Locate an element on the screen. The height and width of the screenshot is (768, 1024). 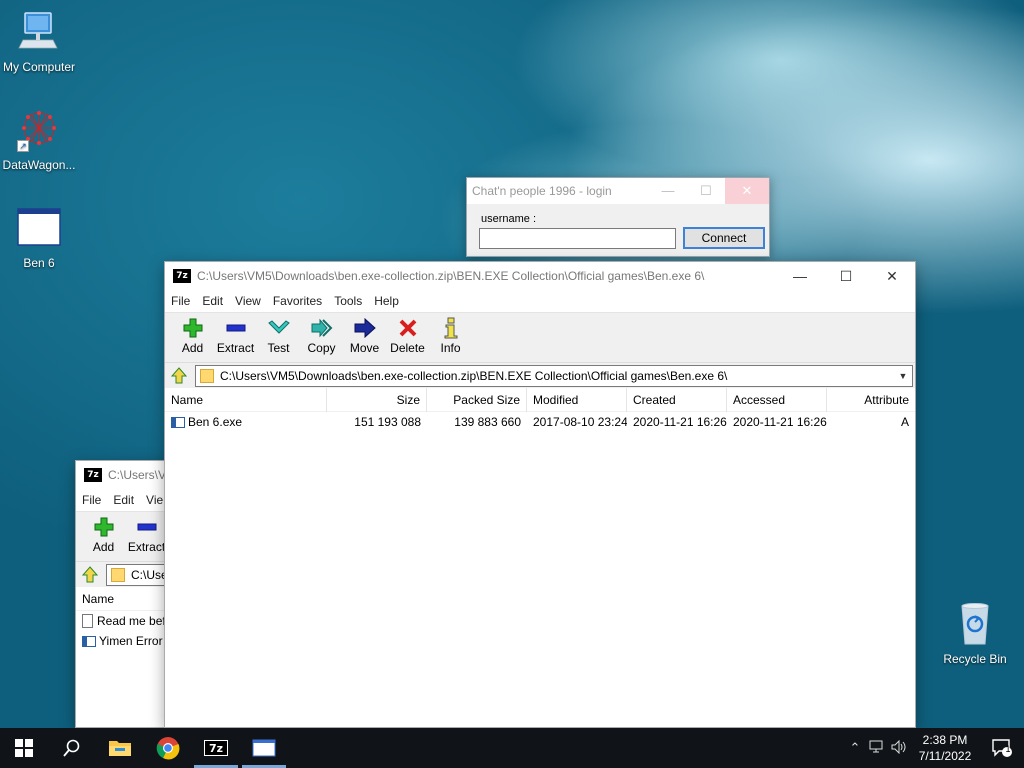
taskbar-7zip: 7z is located at coordinates (216, 748).